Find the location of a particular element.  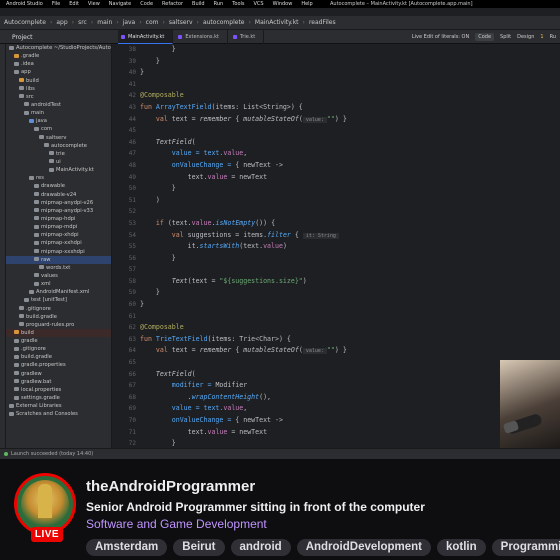

tree-item: test [unitTest] is located at coordinates (58, 300).